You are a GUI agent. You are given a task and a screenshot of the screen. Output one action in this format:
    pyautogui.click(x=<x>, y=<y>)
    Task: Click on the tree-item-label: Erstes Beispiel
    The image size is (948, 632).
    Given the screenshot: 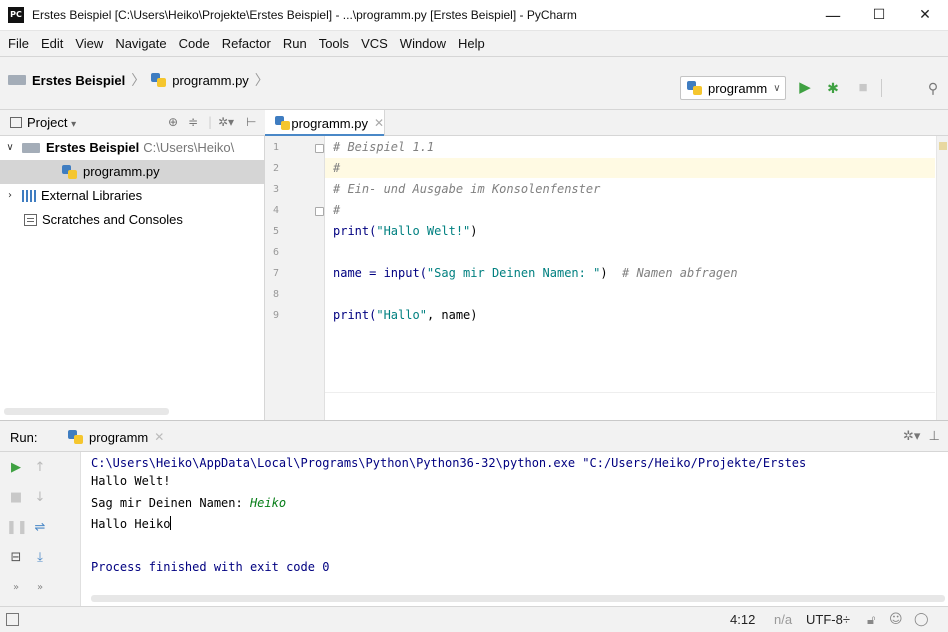 What is the action you would take?
    pyautogui.click(x=93, y=147)
    